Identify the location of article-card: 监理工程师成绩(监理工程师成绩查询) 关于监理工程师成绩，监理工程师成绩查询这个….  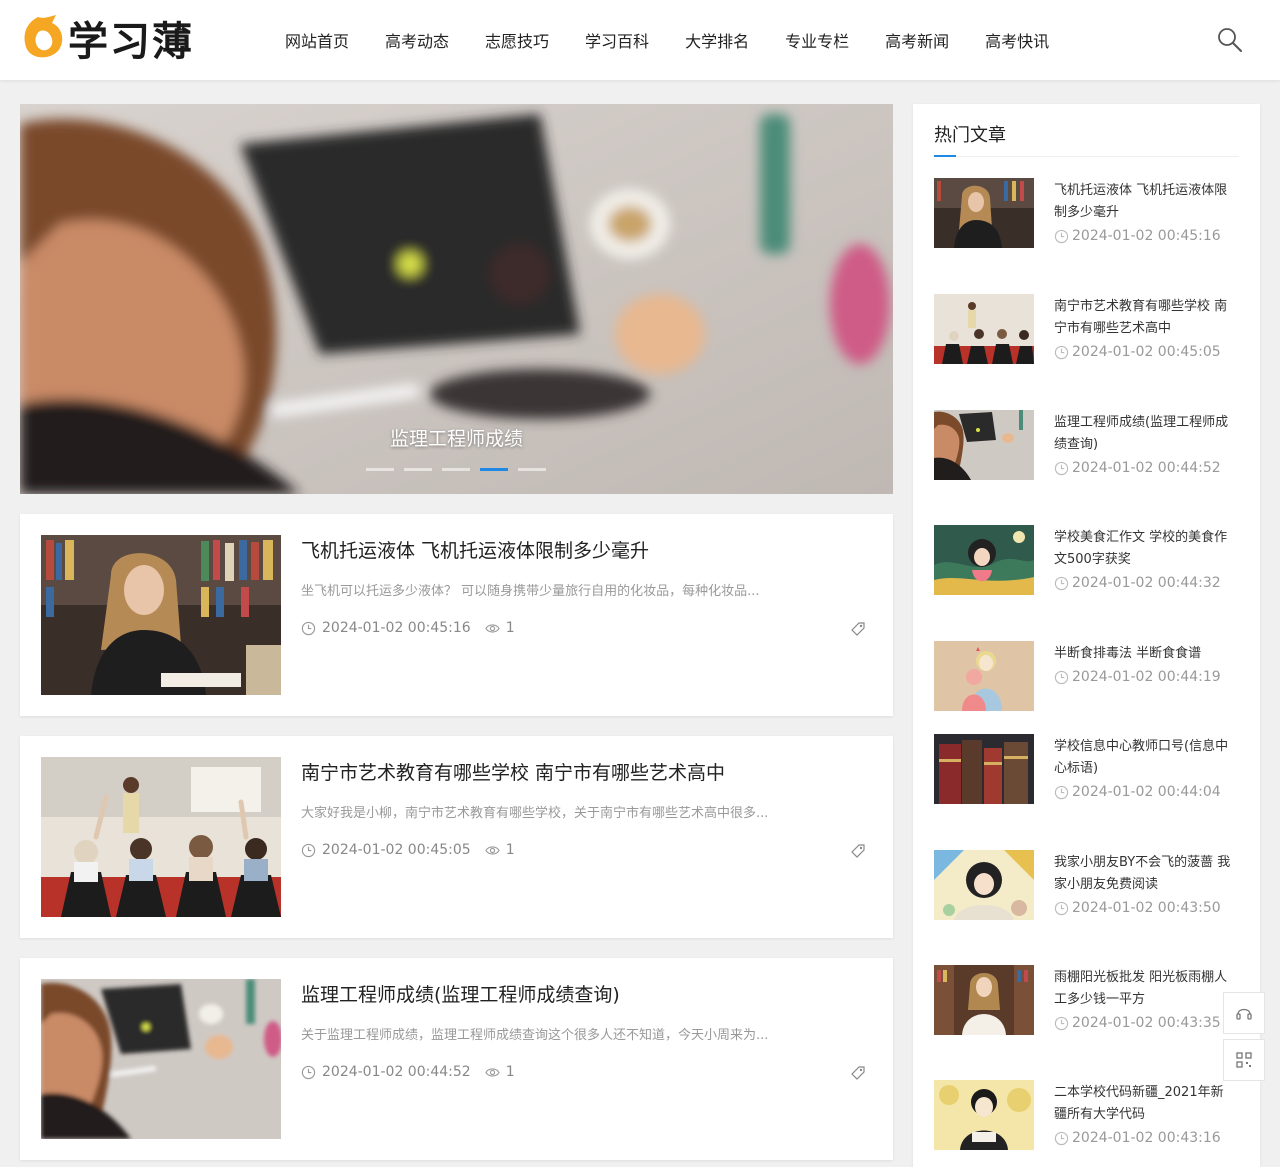
(456, 1059).